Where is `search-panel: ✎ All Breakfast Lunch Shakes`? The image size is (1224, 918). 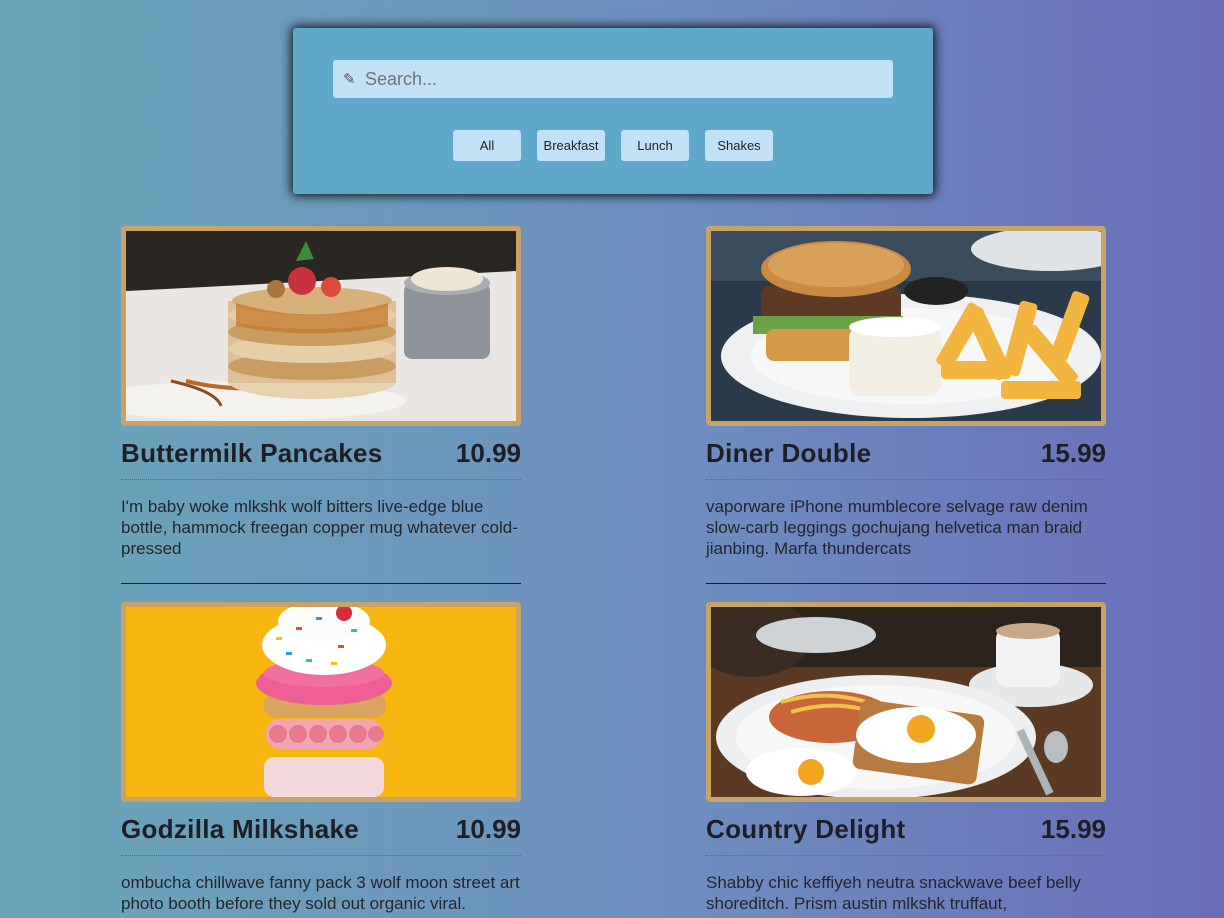
search-panel: ✎ All Breakfast Lunch Shakes is located at coordinates (613, 111).